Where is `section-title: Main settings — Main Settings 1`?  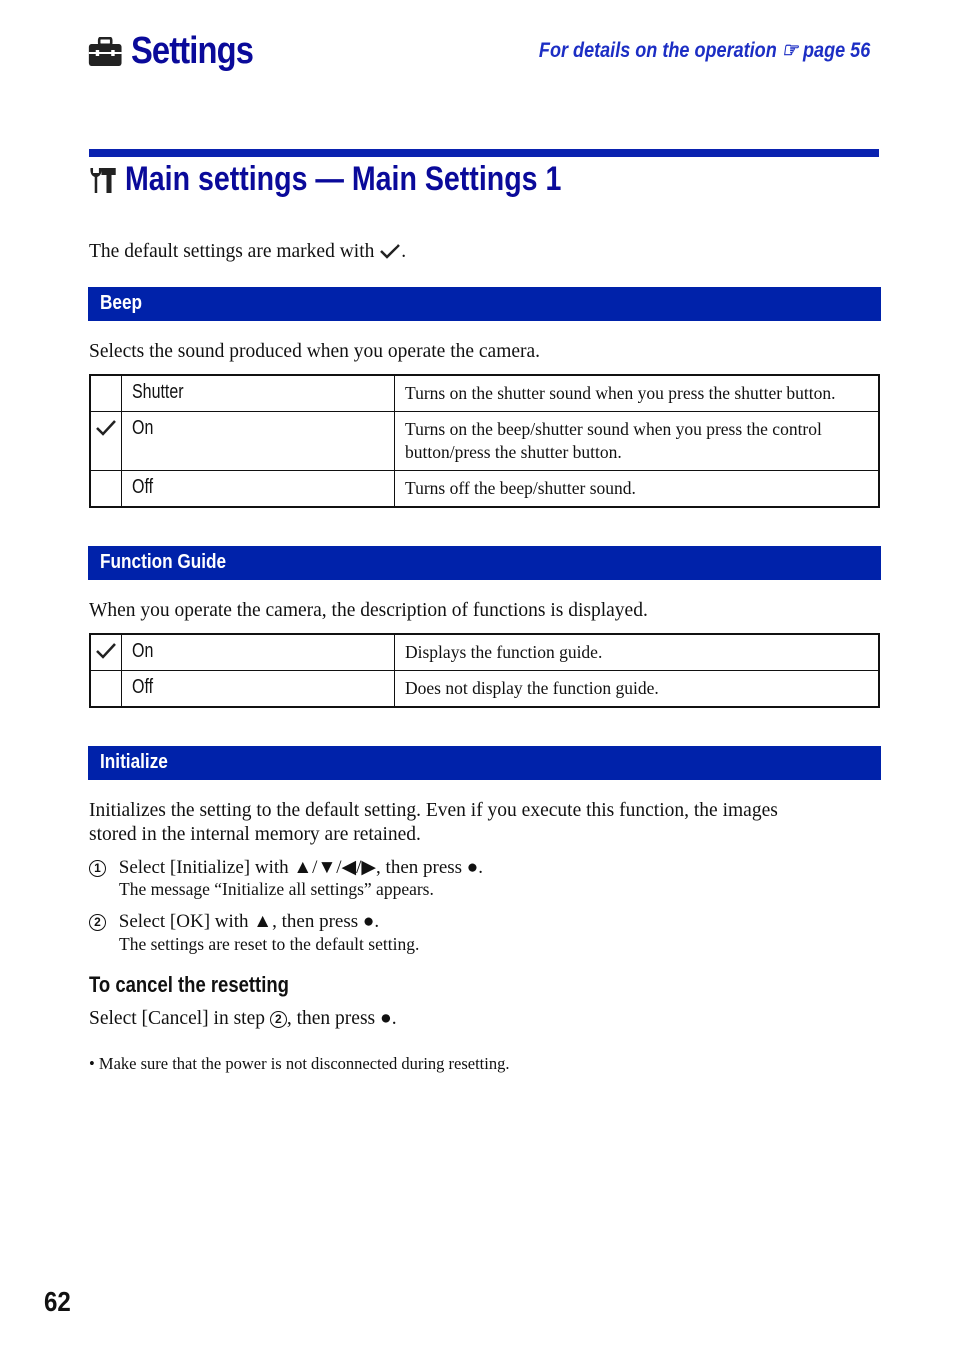
section-title: Main settings — Main Settings 1 is located at coordinates (324, 179).